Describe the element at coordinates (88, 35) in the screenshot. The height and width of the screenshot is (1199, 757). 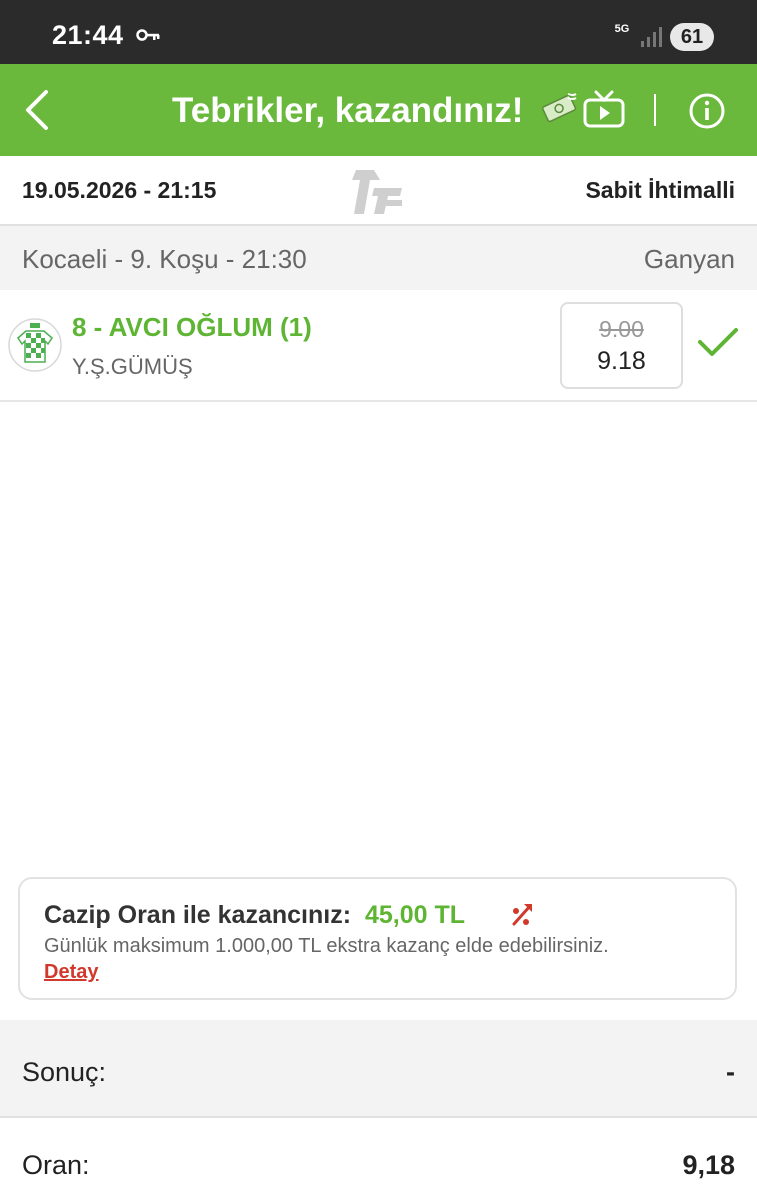
I see `status-time: 21:44` at that location.